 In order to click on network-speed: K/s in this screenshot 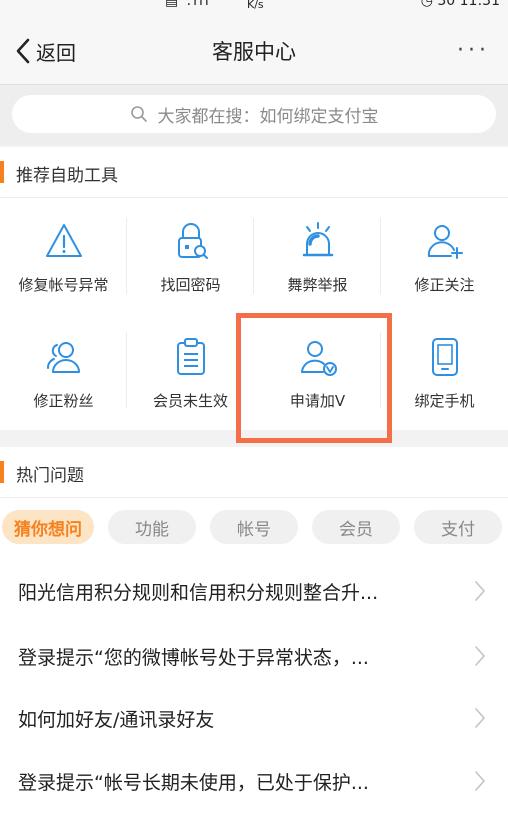, I will do `click(255, 5)`.